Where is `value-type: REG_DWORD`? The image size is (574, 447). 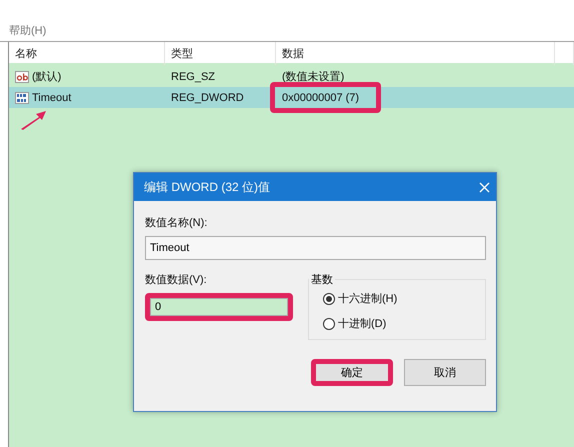
value-type: REG_DWORD is located at coordinates (207, 98).